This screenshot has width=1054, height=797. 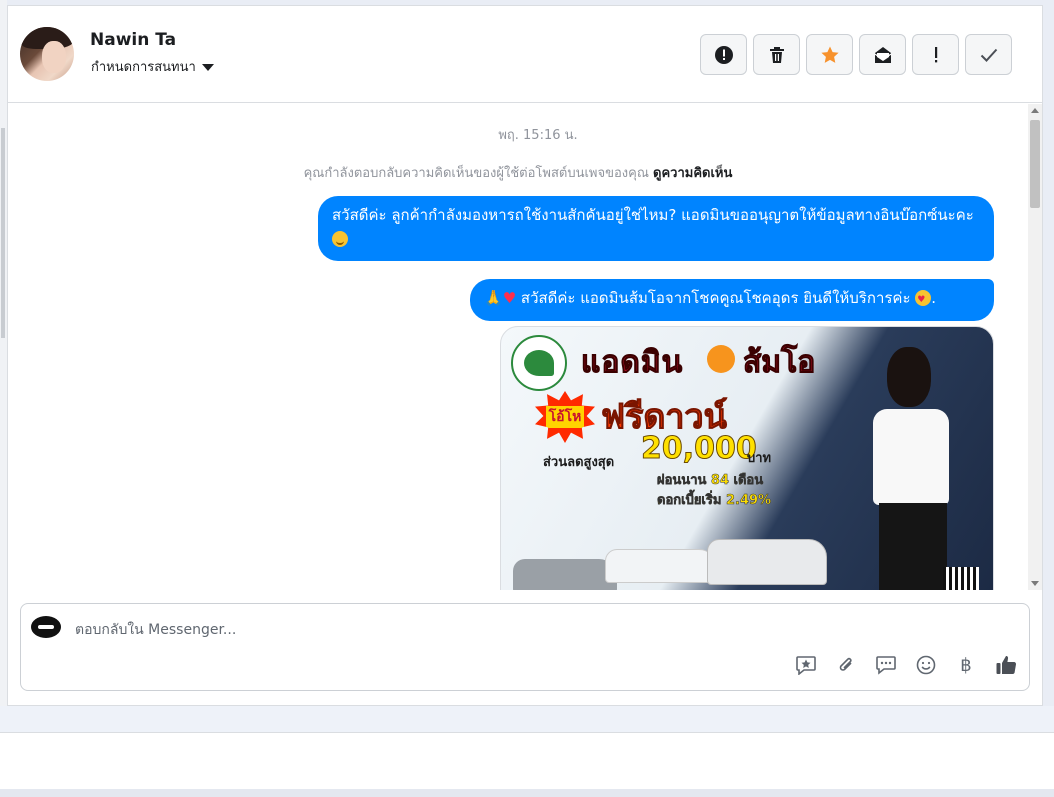 I want to click on alert-circle-icon, so click(x=723, y=54).